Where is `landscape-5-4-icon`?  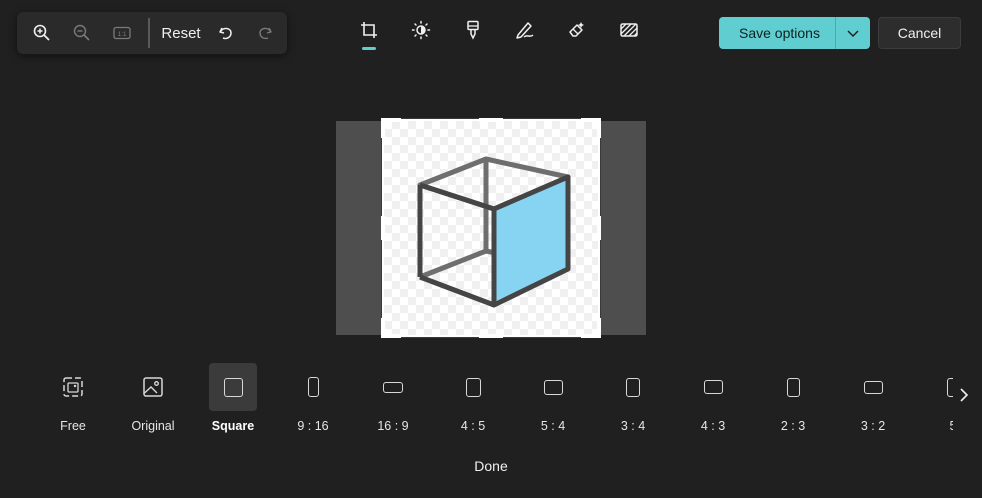 landscape-5-4-icon is located at coordinates (553, 387).